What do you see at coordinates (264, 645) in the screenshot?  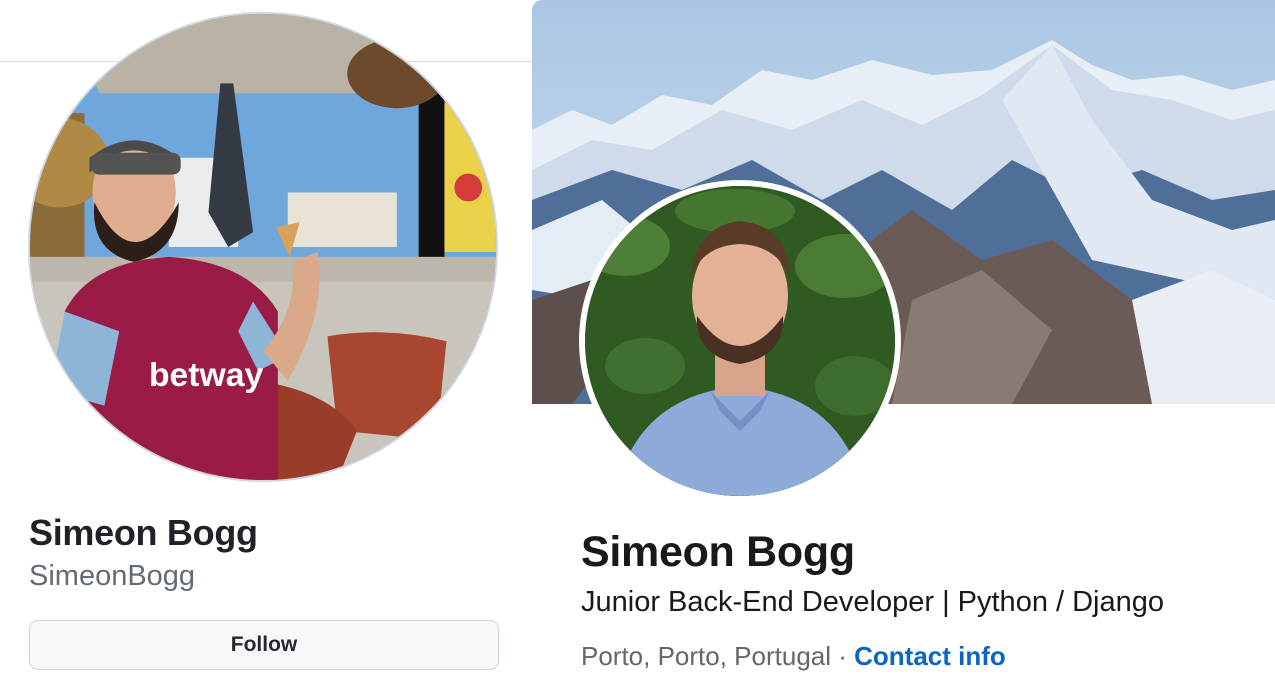 I see `follow-button: Follow` at bounding box center [264, 645].